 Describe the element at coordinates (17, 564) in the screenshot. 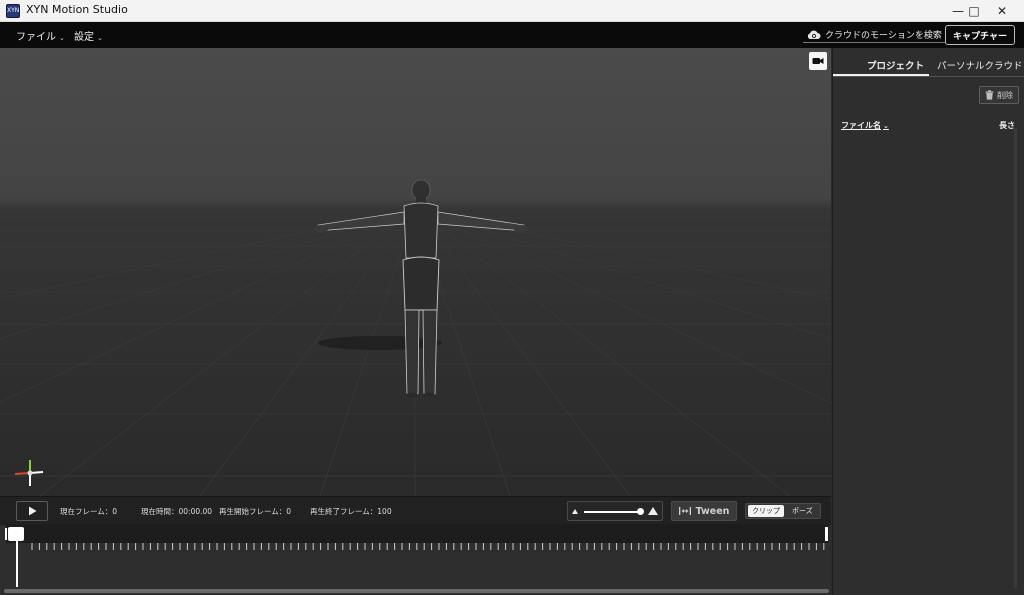

I see `playhead-cursor` at that location.